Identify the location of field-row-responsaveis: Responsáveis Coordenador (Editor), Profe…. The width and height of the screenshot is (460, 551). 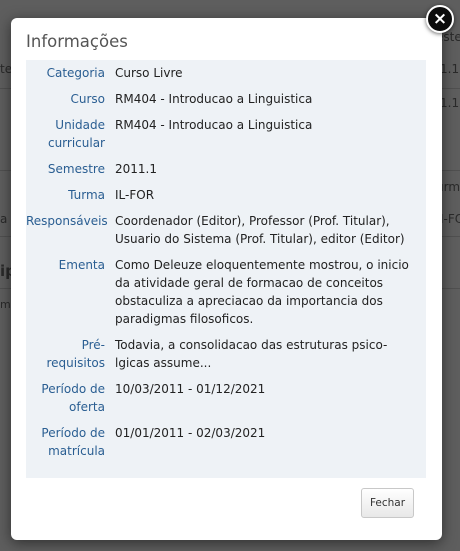
(226, 230).